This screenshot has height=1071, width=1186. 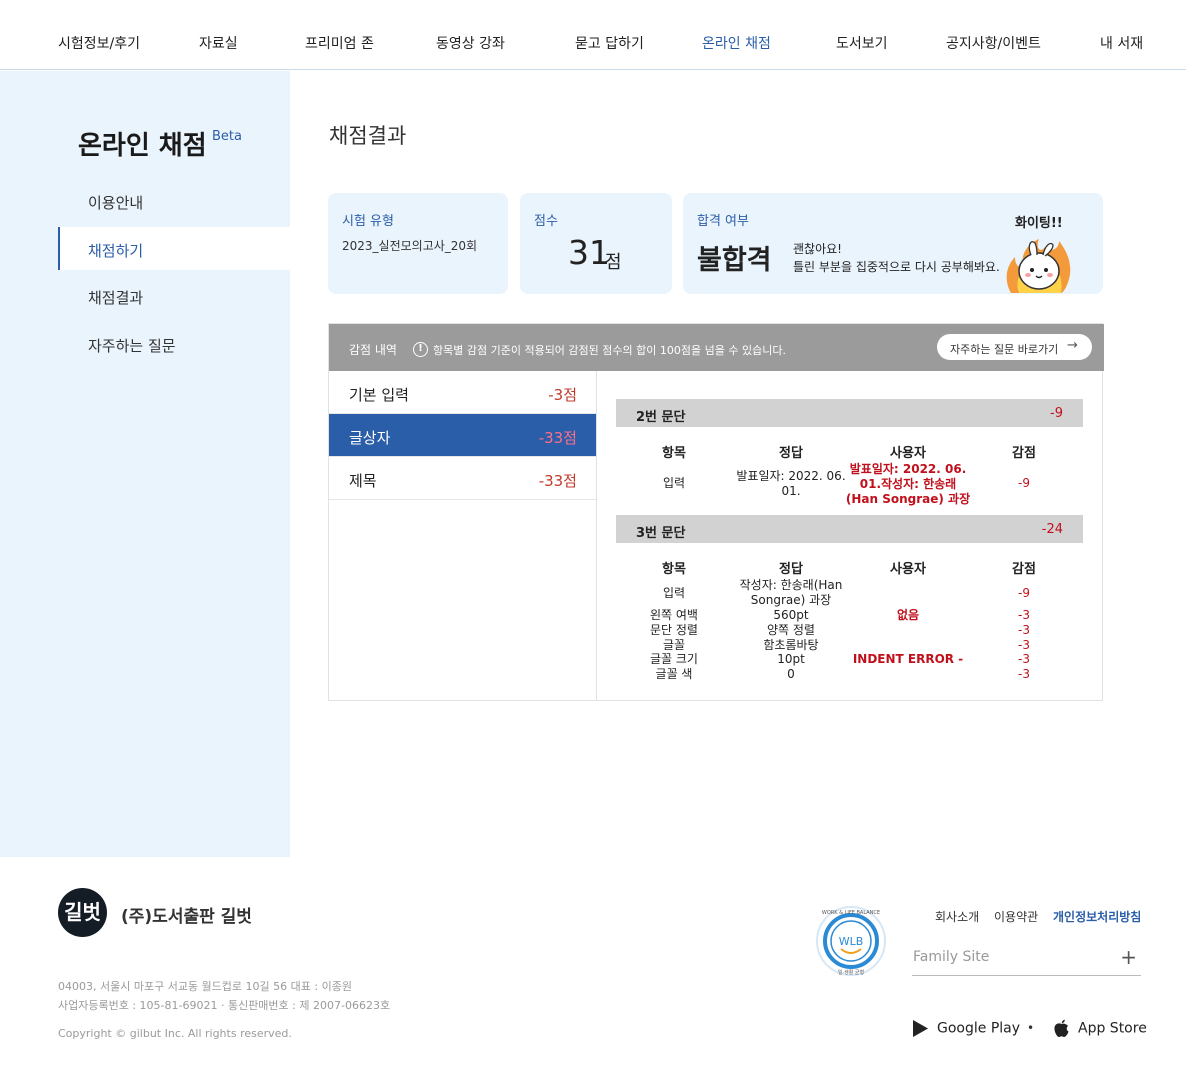 I want to click on row-answer: 0, so click(x=791, y=674).